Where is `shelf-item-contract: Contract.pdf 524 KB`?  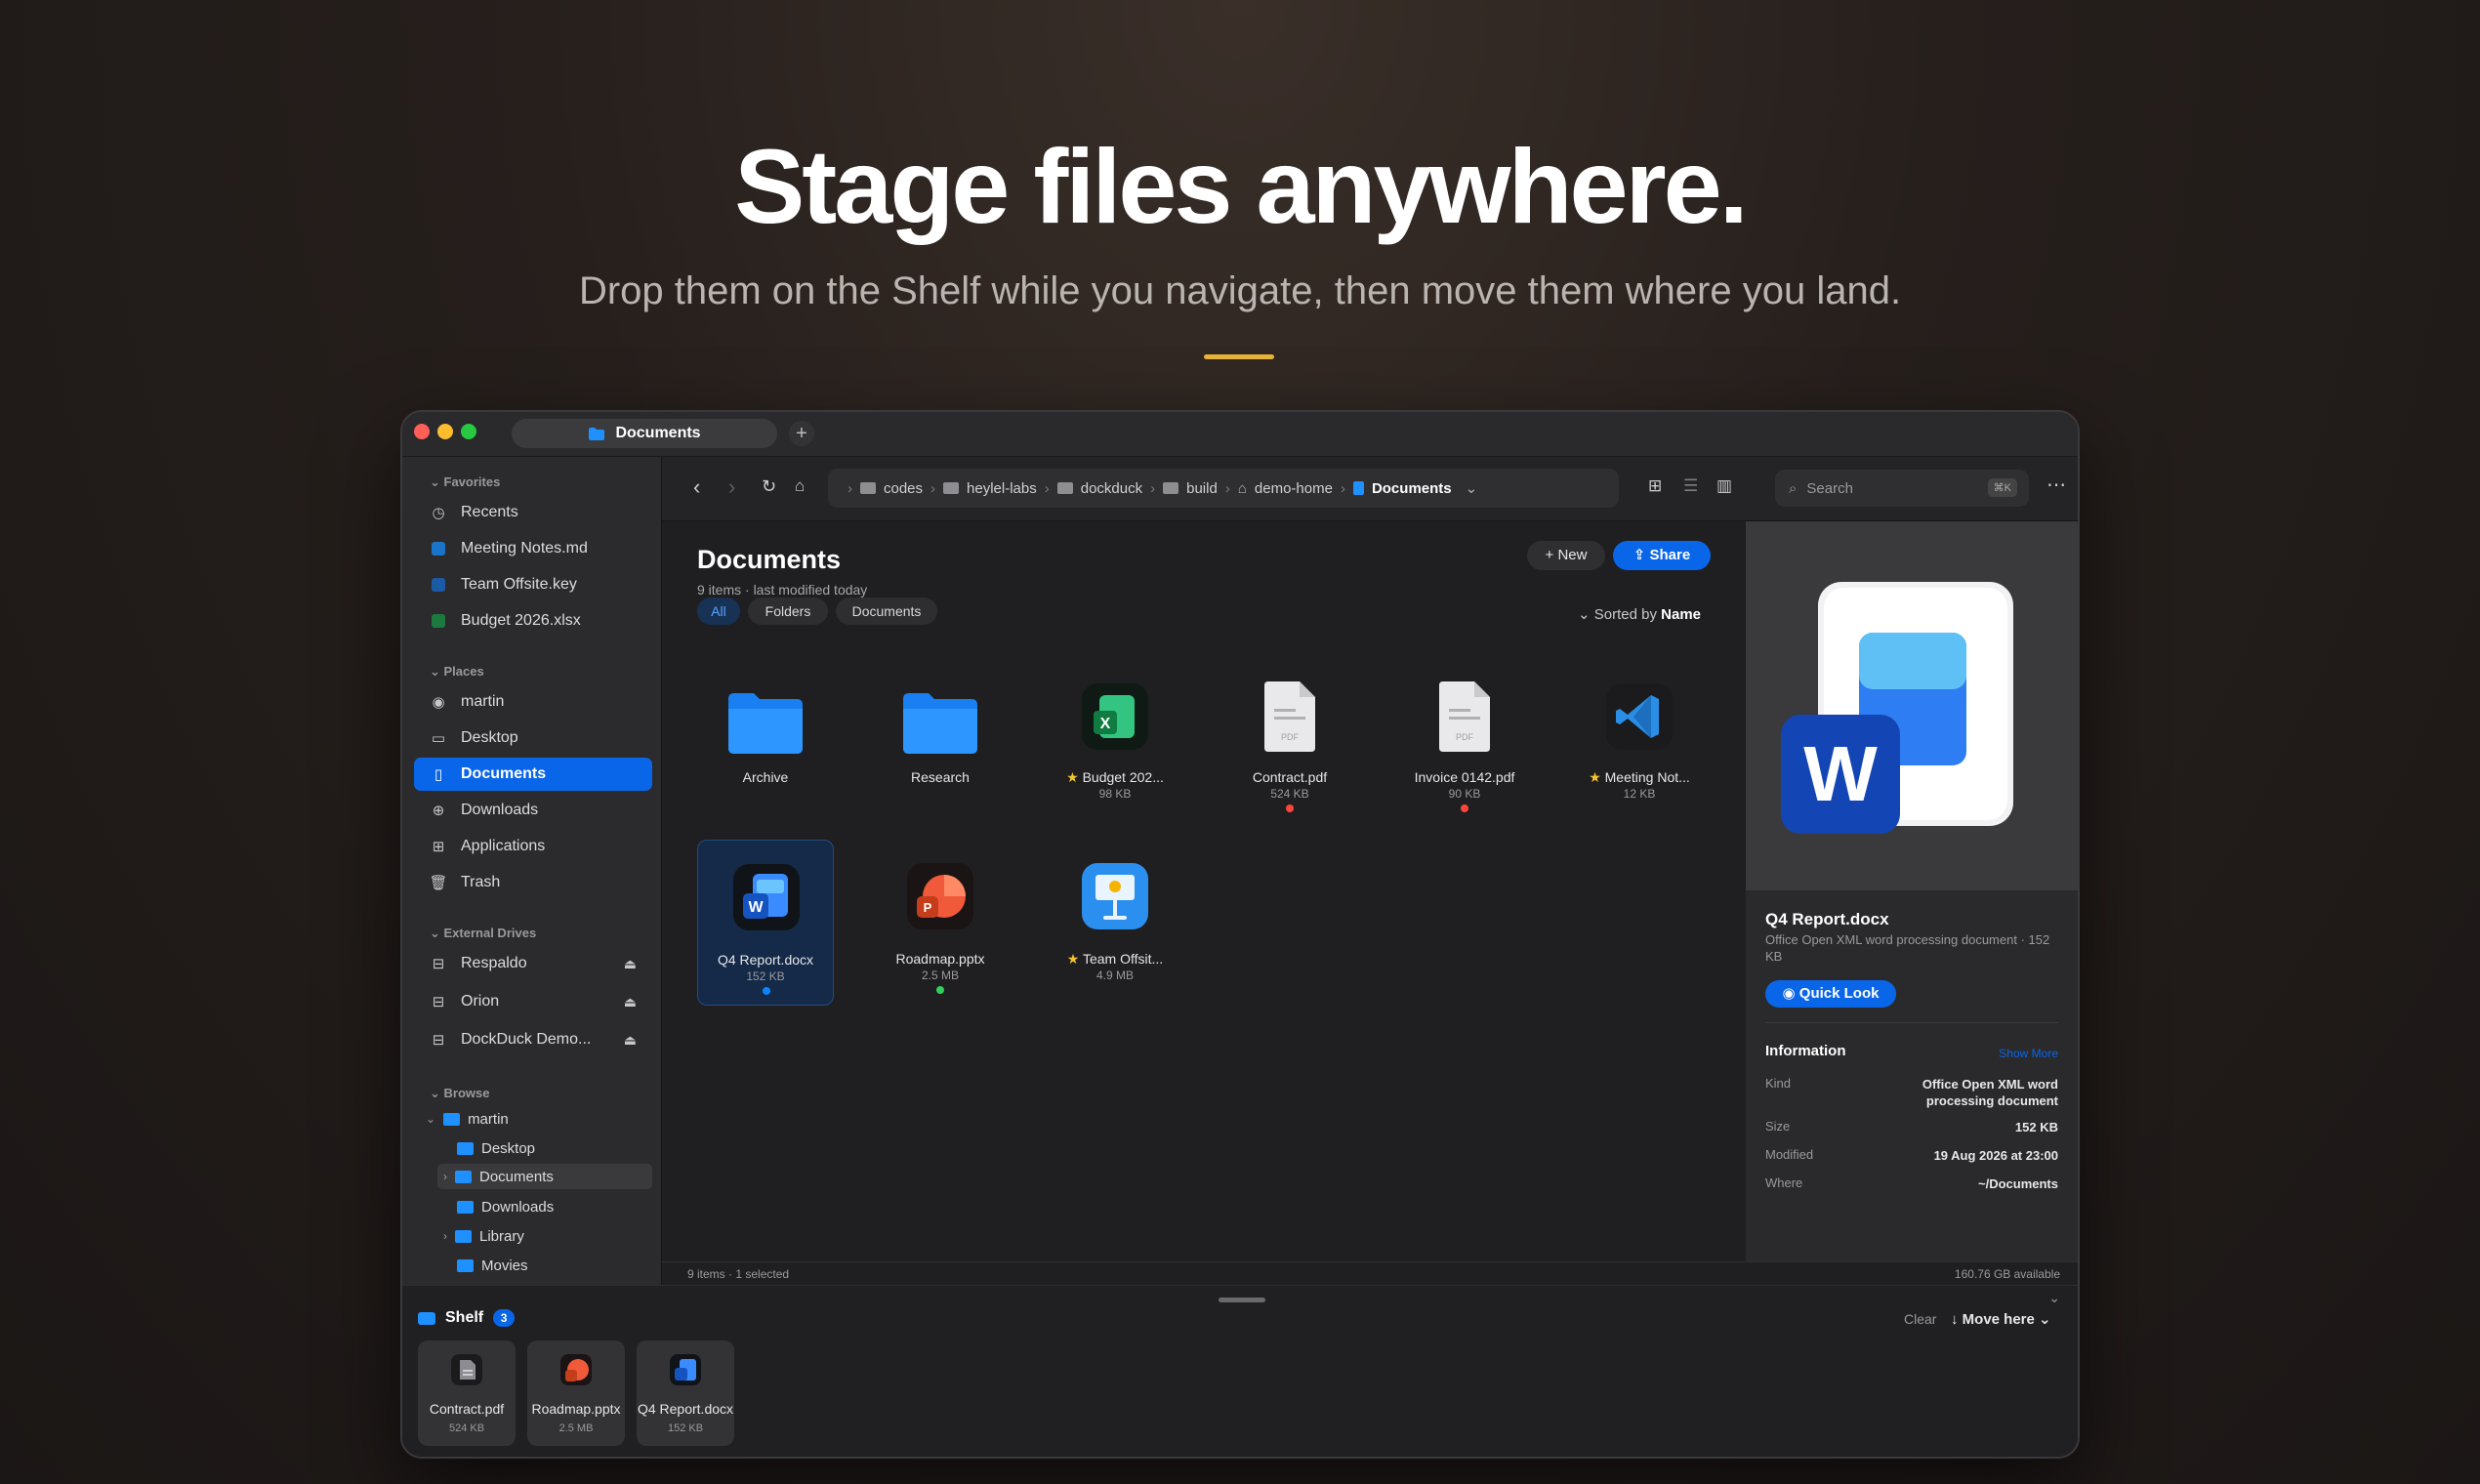 shelf-item-contract: Contract.pdf 524 KB is located at coordinates (467, 1393).